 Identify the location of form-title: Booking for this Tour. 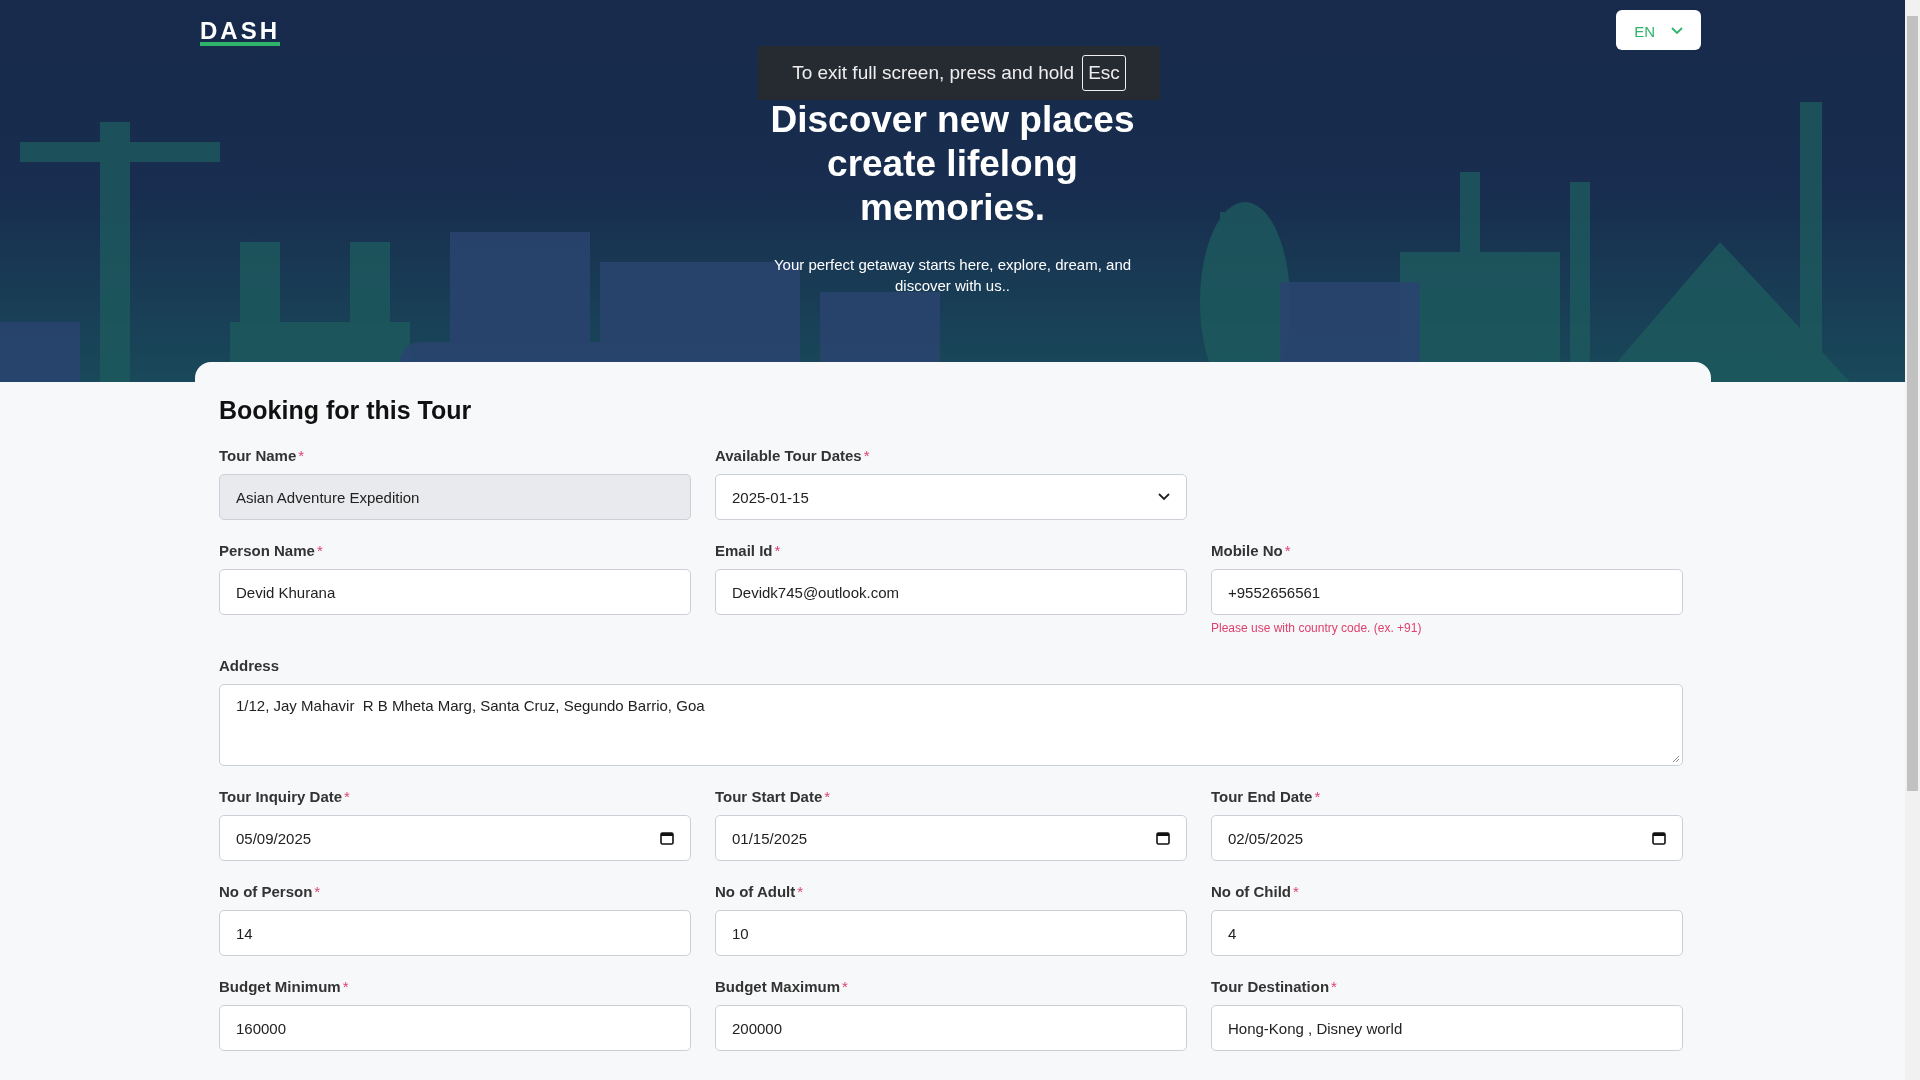
(346, 410).